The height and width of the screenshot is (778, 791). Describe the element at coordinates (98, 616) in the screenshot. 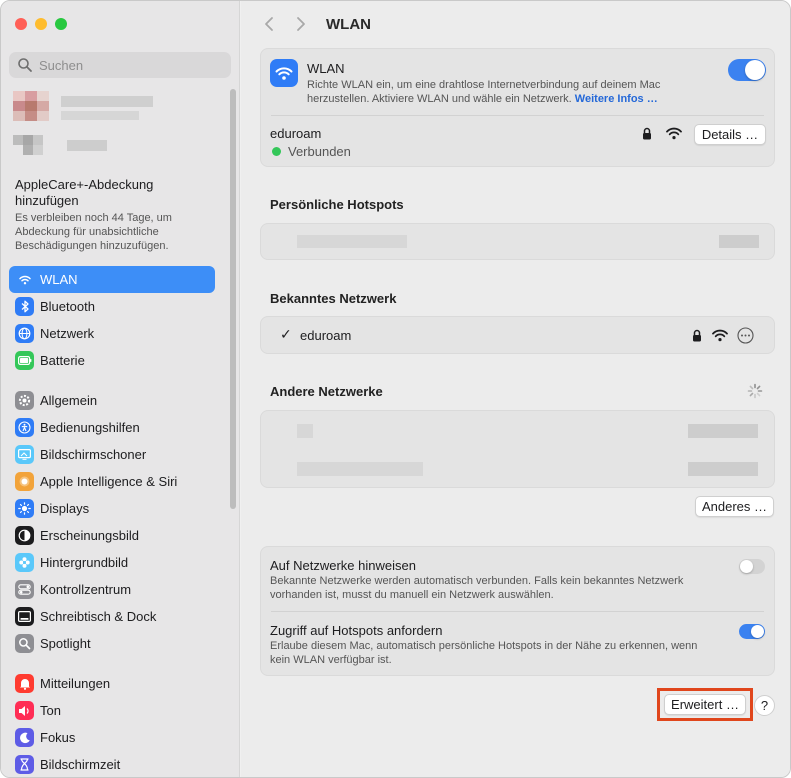

I see `sidebar-item-label: Schreibtisch & Dock` at that location.